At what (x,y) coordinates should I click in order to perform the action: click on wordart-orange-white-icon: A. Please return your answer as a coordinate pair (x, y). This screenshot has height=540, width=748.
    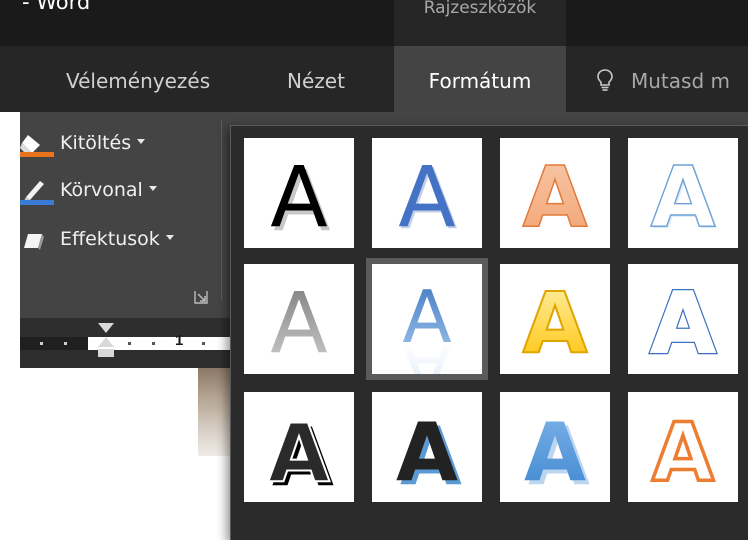
    Looking at the image, I should click on (683, 452).